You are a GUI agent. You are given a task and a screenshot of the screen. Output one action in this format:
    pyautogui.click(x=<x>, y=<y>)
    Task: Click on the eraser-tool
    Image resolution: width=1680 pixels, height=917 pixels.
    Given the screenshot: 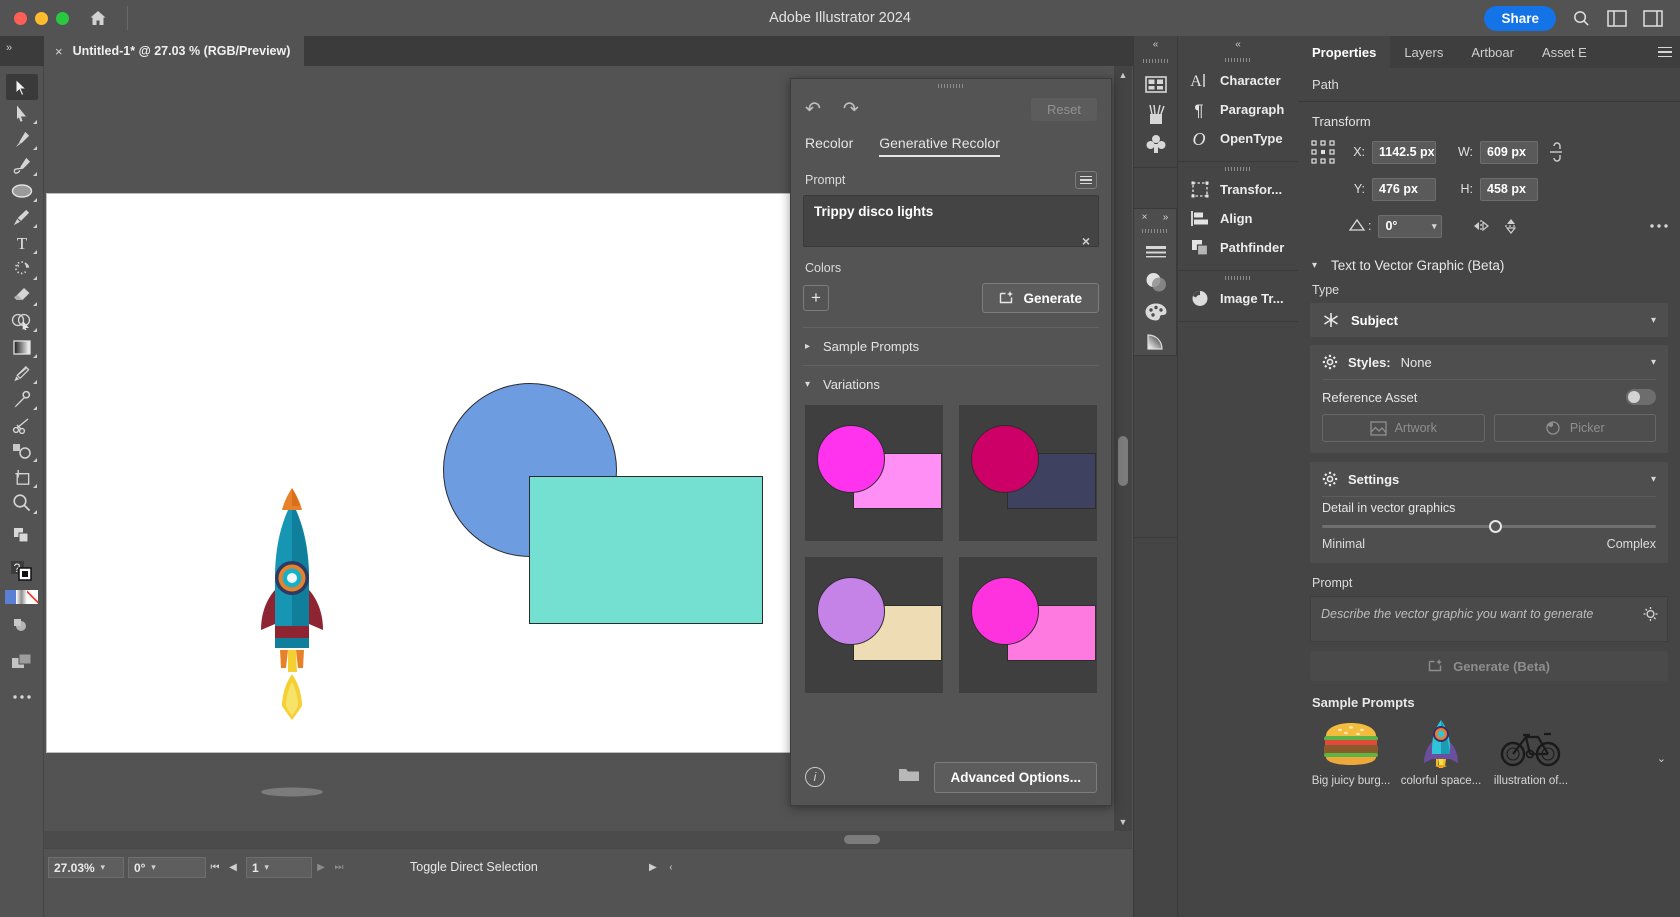 What is the action you would take?
    pyautogui.click(x=22, y=295)
    